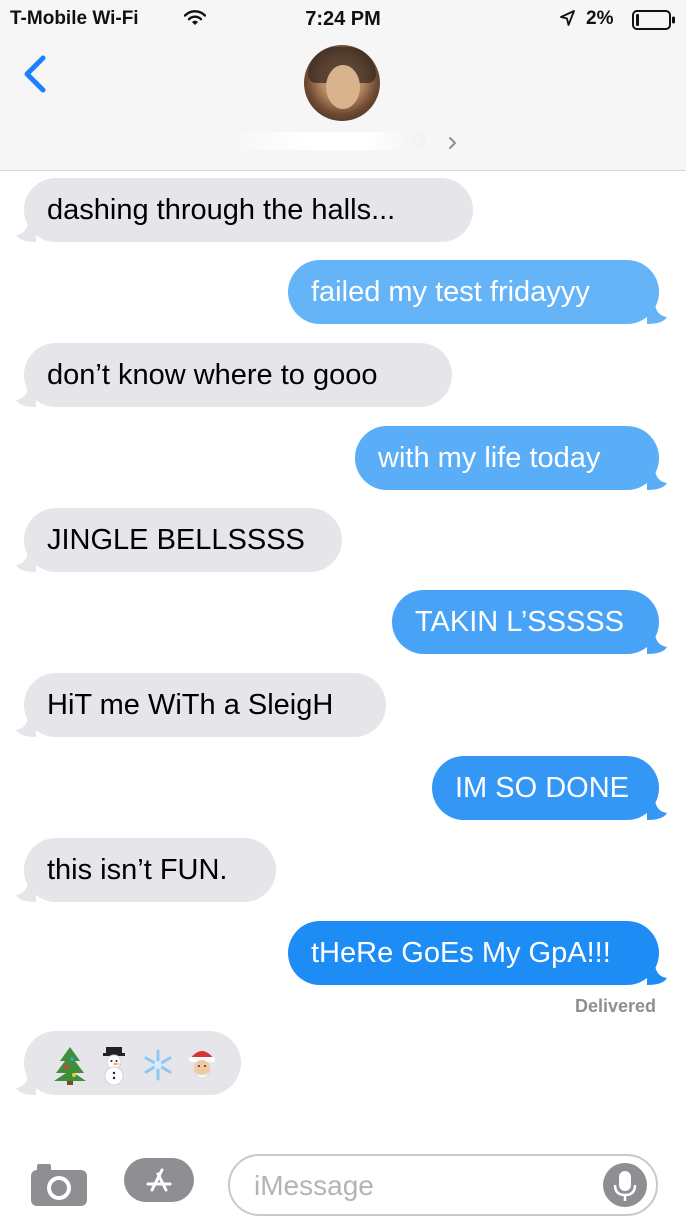  Describe the element at coordinates (128, 1063) in the screenshot. I see `emoji-message` at that location.